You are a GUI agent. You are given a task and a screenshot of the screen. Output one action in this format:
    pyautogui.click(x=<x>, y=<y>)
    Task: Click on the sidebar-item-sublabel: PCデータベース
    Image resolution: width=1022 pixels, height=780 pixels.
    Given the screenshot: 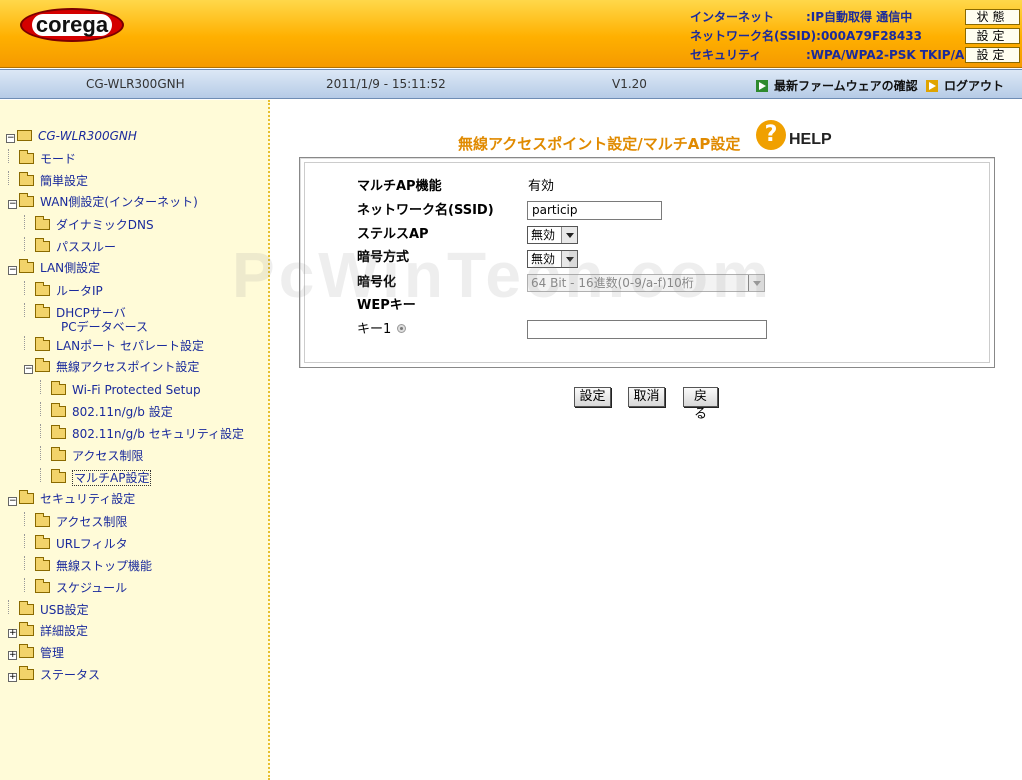 What is the action you would take?
    pyautogui.click(x=104, y=327)
    